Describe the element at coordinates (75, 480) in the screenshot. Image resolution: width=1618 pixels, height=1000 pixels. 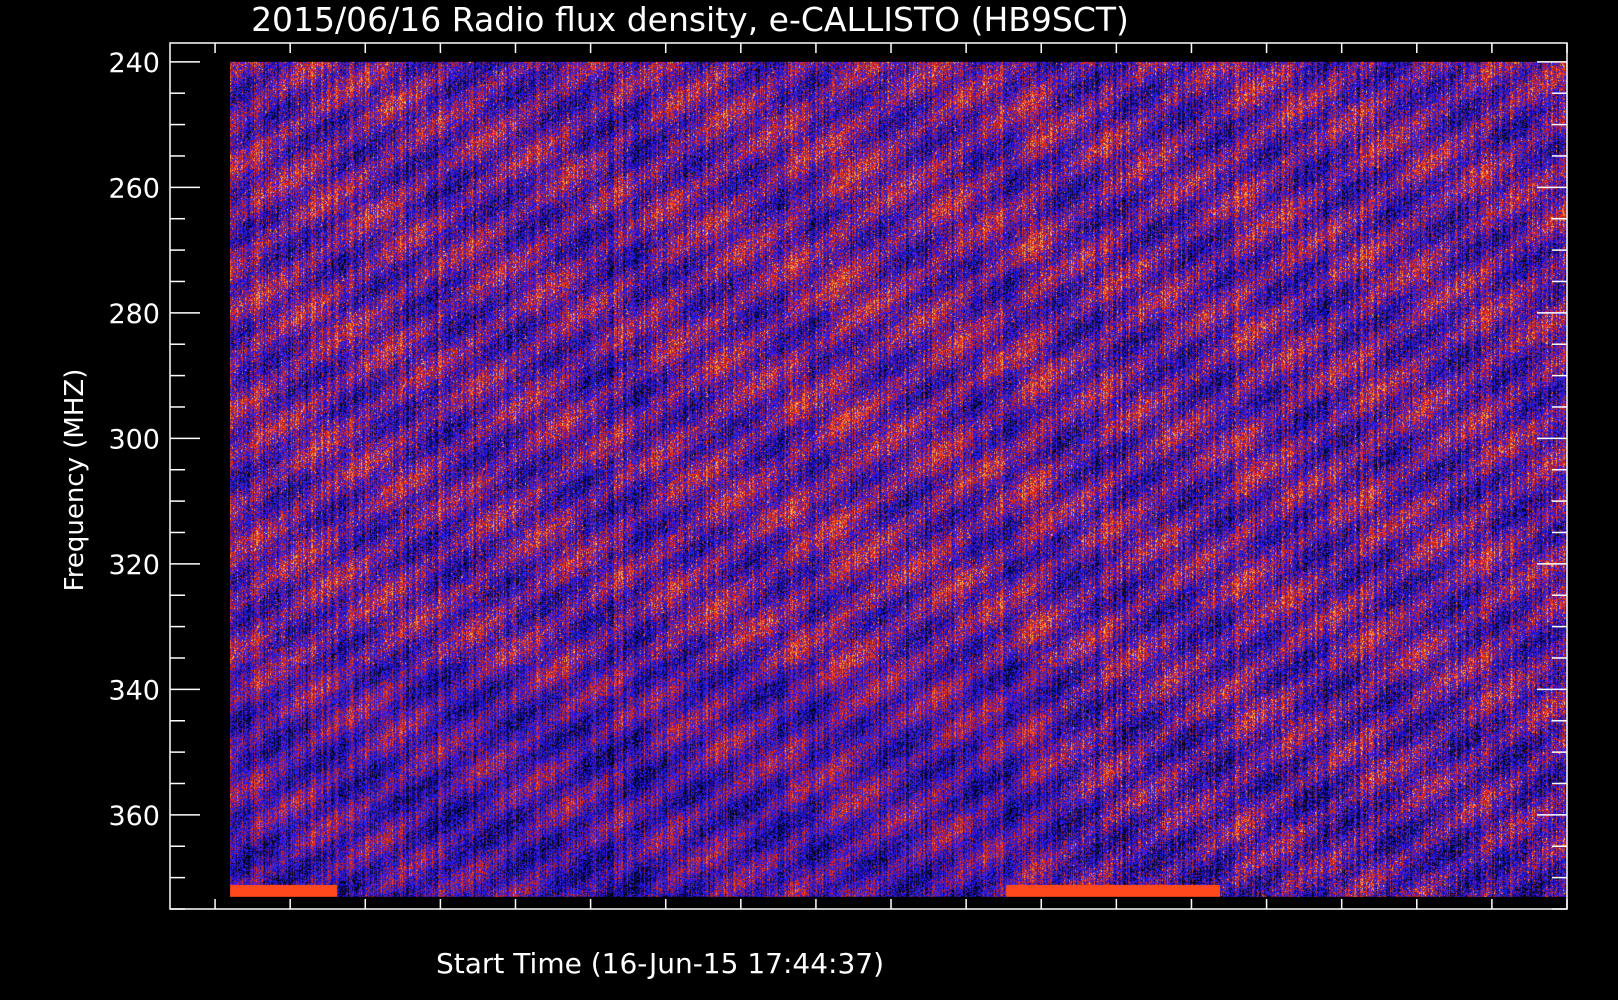
I see `y-axis-label: Frequency (MHZ)` at that location.